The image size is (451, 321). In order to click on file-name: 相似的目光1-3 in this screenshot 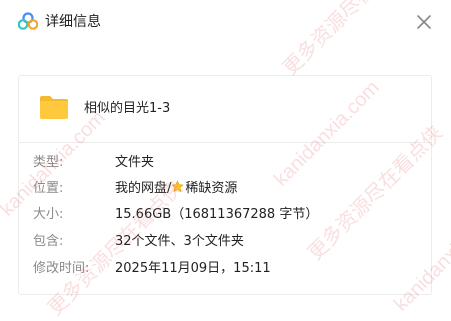, I will do `click(127, 108)`.